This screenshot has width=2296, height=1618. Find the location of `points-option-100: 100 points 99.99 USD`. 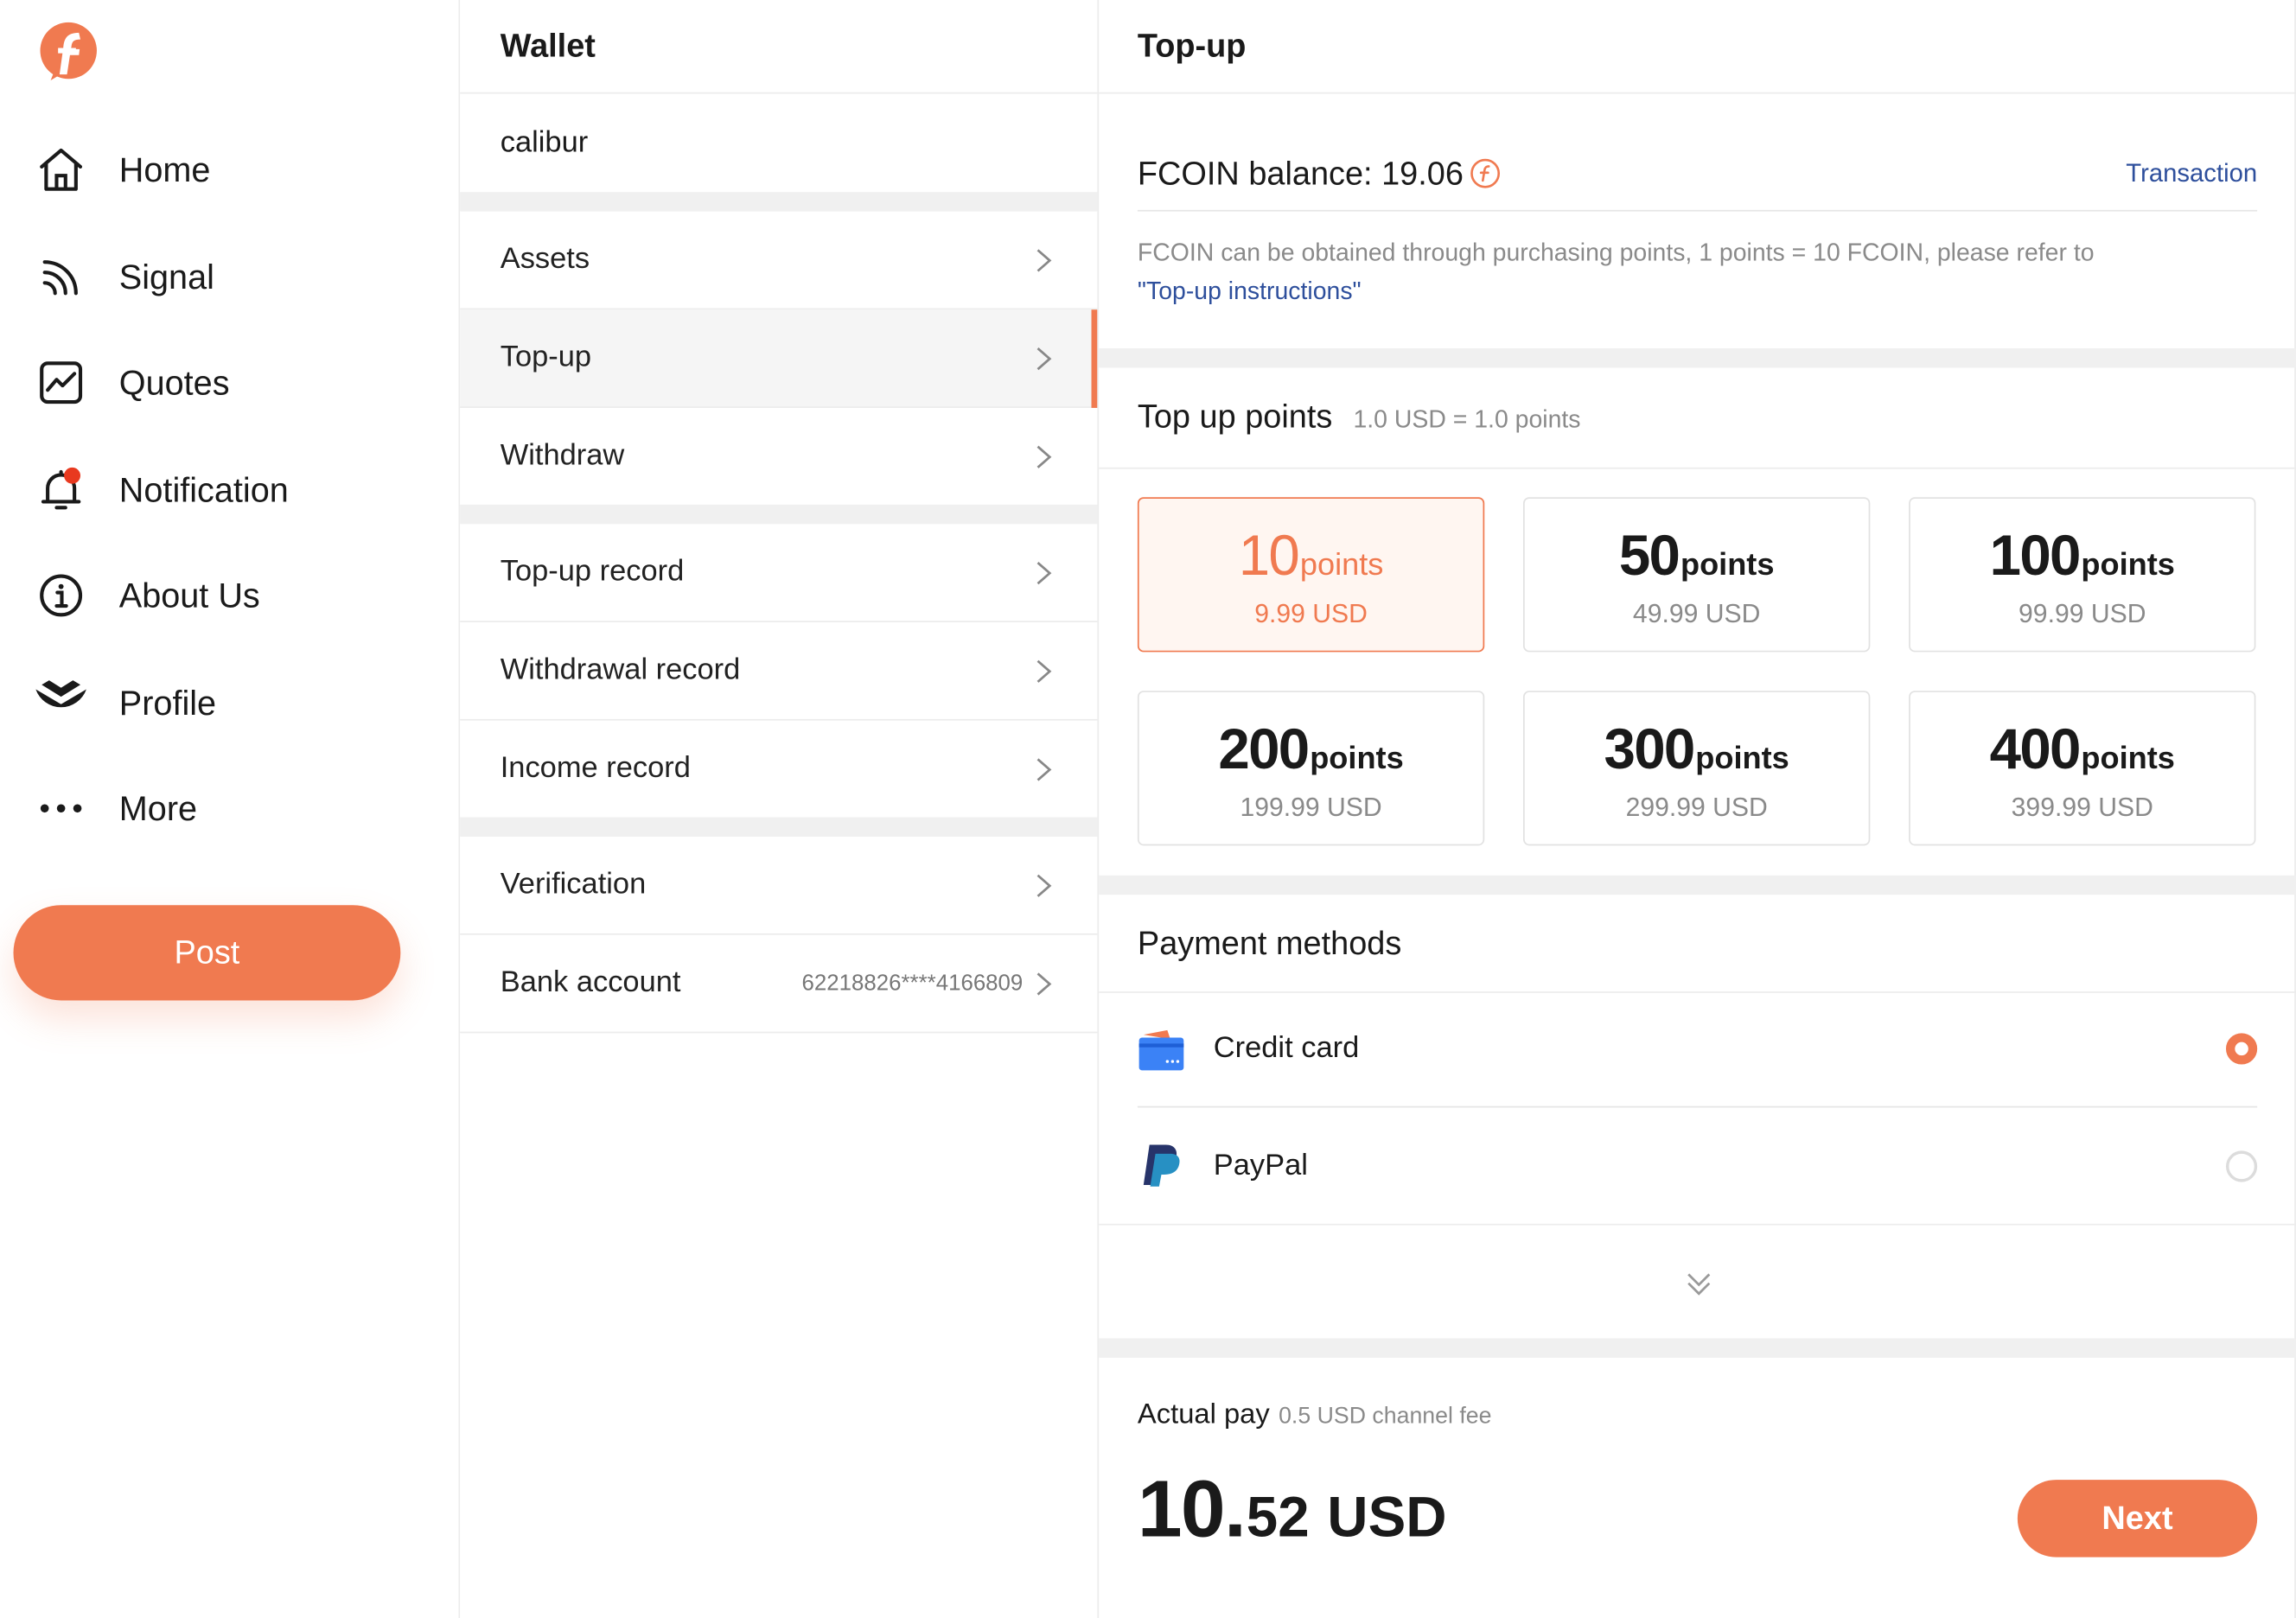

points-option-100: 100 points 99.99 USD is located at coordinates (2082, 575).